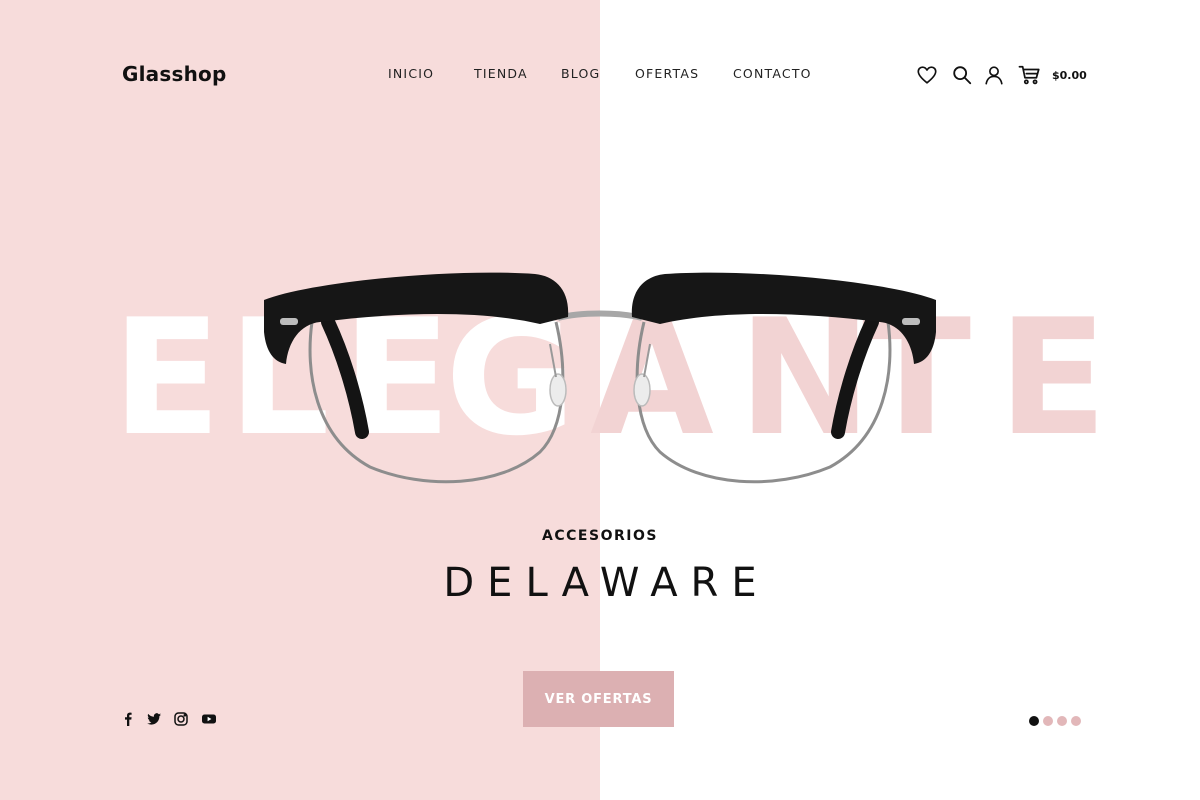  I want to click on user-icon, so click(994, 75).